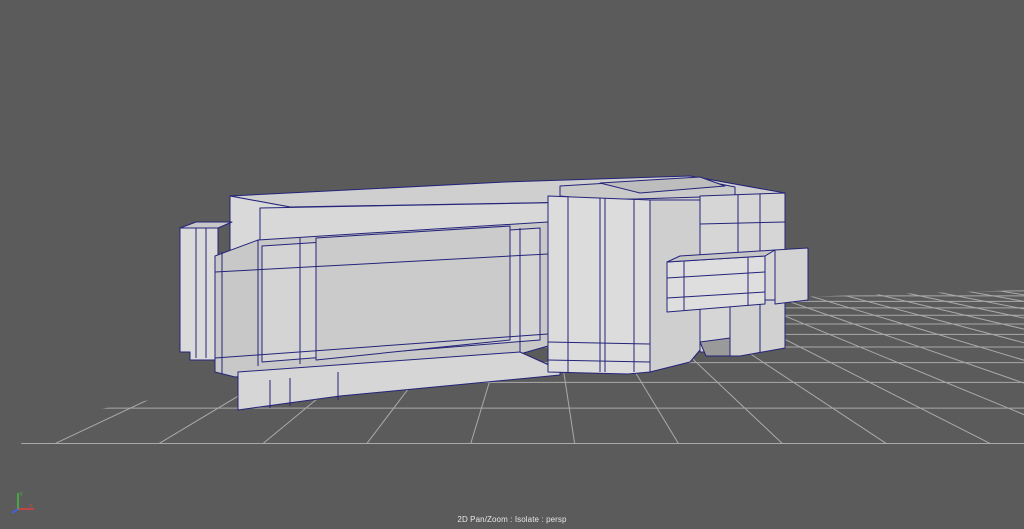 Image resolution: width=1024 pixels, height=529 pixels. Describe the element at coordinates (199, 294) in the screenshot. I see `mesh-left-block-front` at that location.